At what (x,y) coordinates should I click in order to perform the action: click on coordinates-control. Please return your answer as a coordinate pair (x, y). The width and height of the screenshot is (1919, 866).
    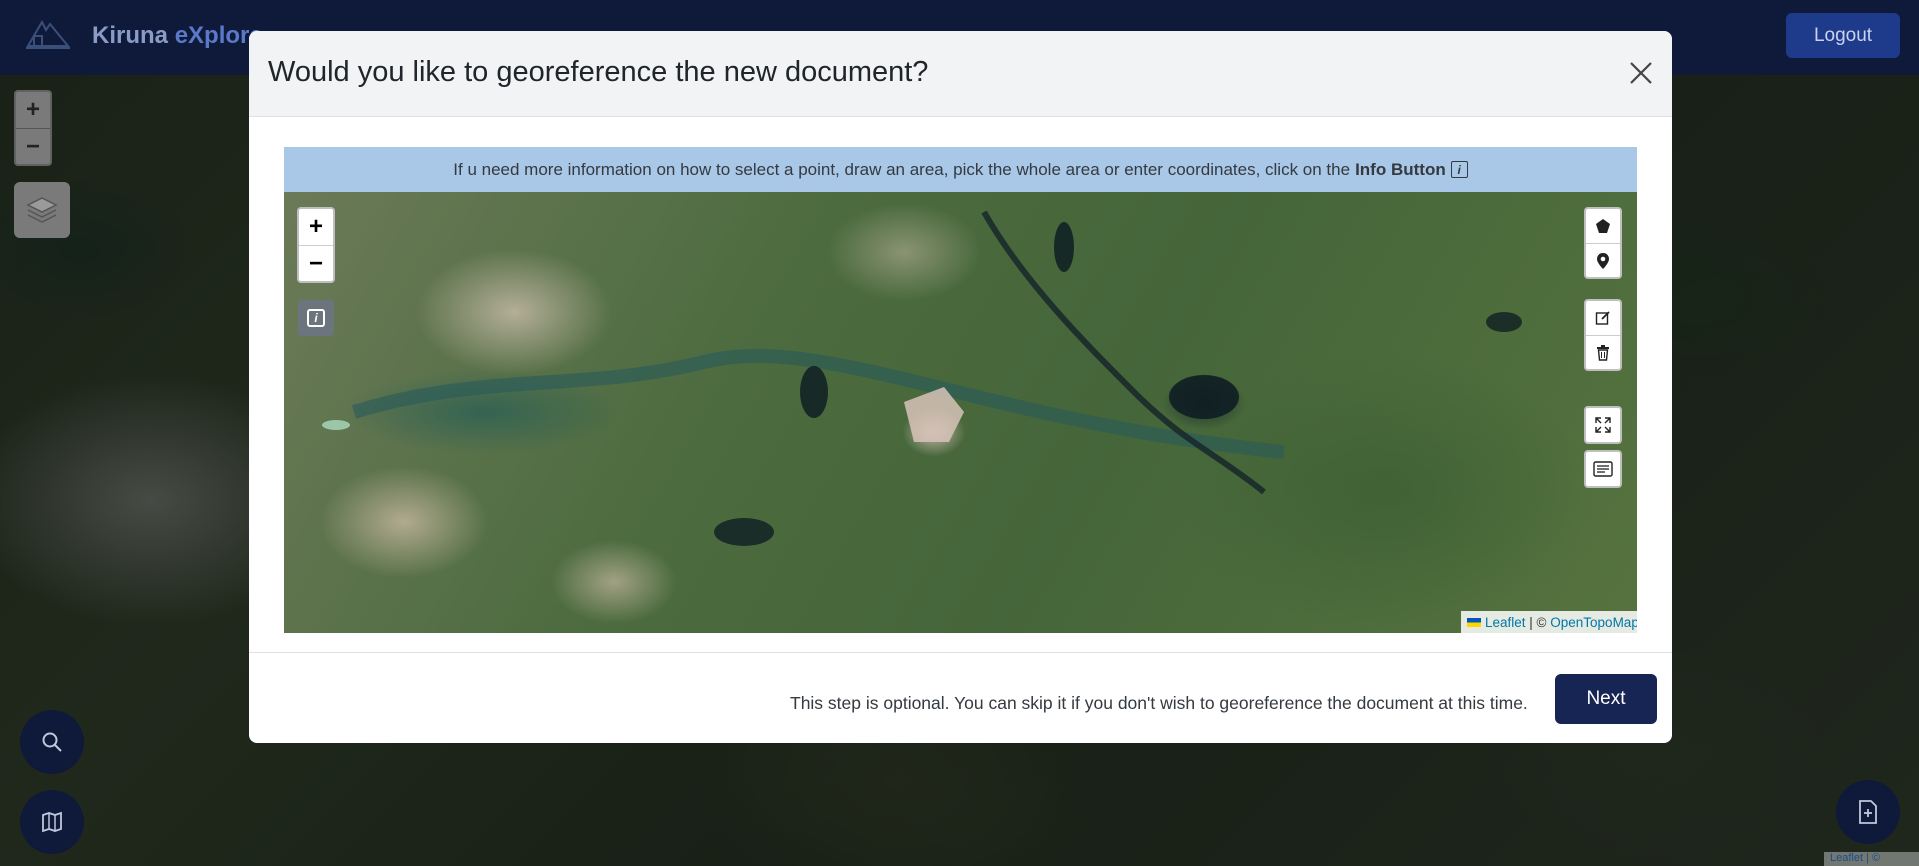
    Looking at the image, I should click on (1603, 469).